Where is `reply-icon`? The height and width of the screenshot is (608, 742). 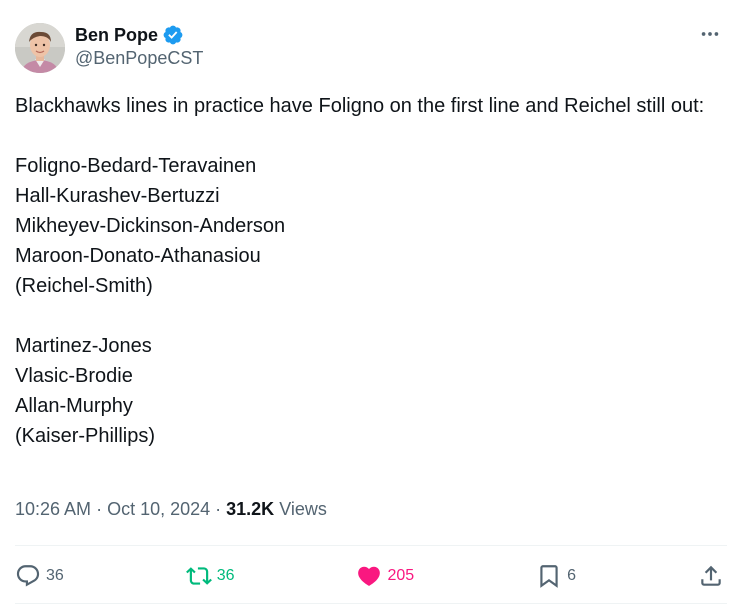 reply-icon is located at coordinates (28, 576).